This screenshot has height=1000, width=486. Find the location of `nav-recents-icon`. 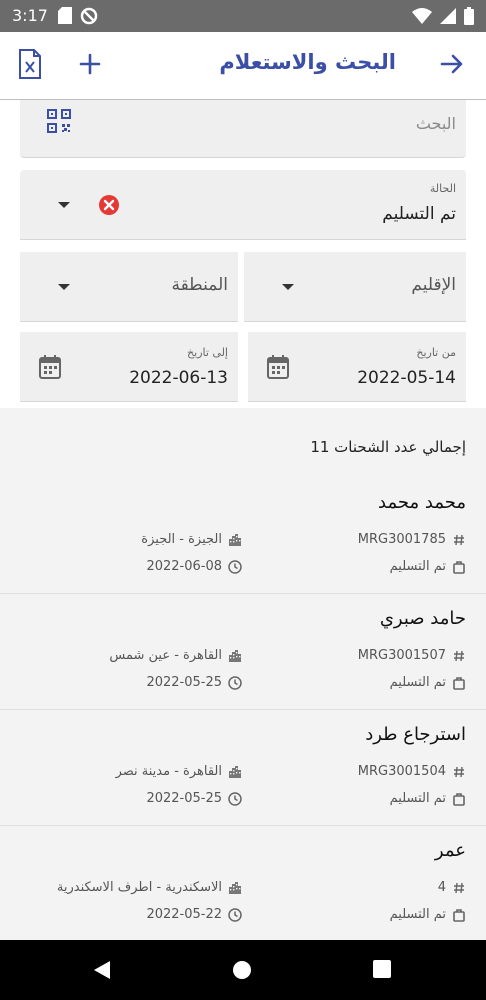

nav-recents-icon is located at coordinates (382, 971).